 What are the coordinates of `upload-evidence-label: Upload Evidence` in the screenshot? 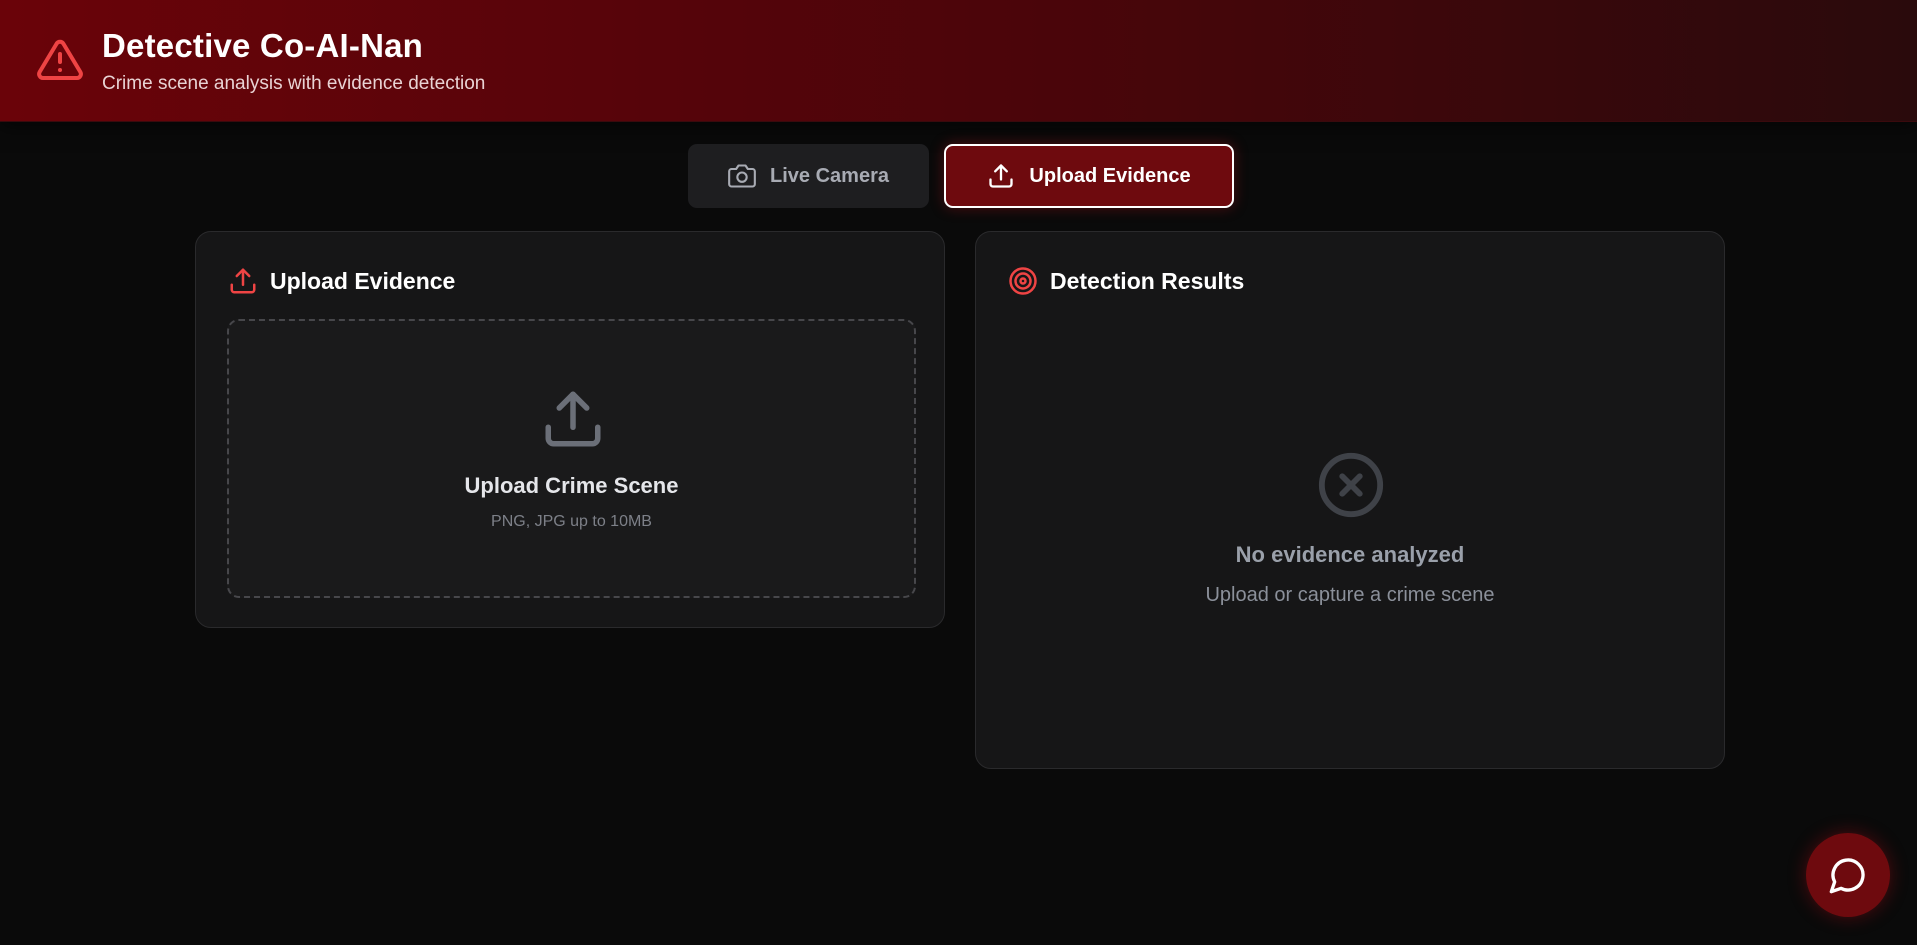 It's located at (1110, 175).